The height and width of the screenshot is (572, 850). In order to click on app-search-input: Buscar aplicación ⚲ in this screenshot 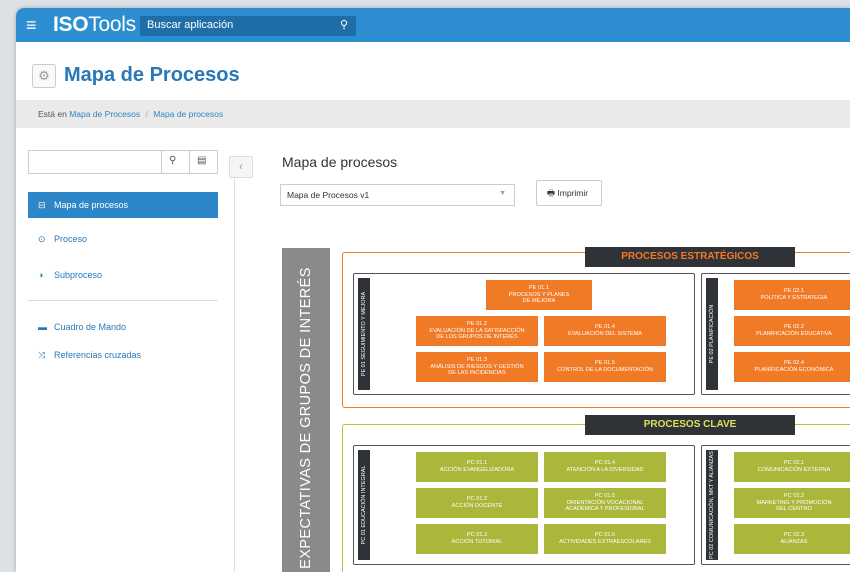, I will do `click(248, 26)`.